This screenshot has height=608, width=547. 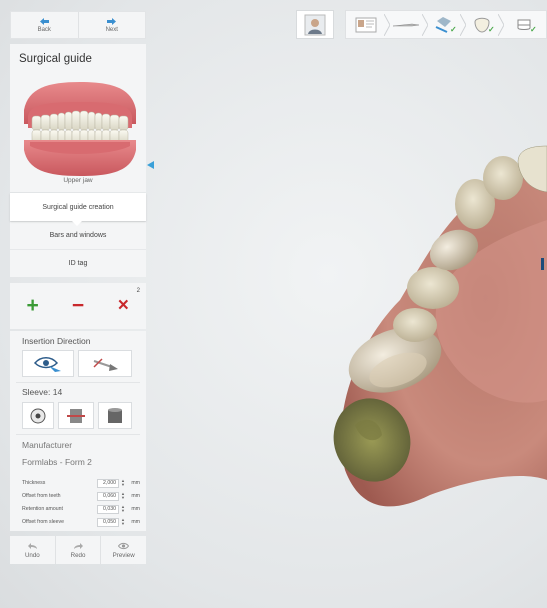 What do you see at coordinates (78, 263) in the screenshot?
I see `step-id-tag: ID tag` at bounding box center [78, 263].